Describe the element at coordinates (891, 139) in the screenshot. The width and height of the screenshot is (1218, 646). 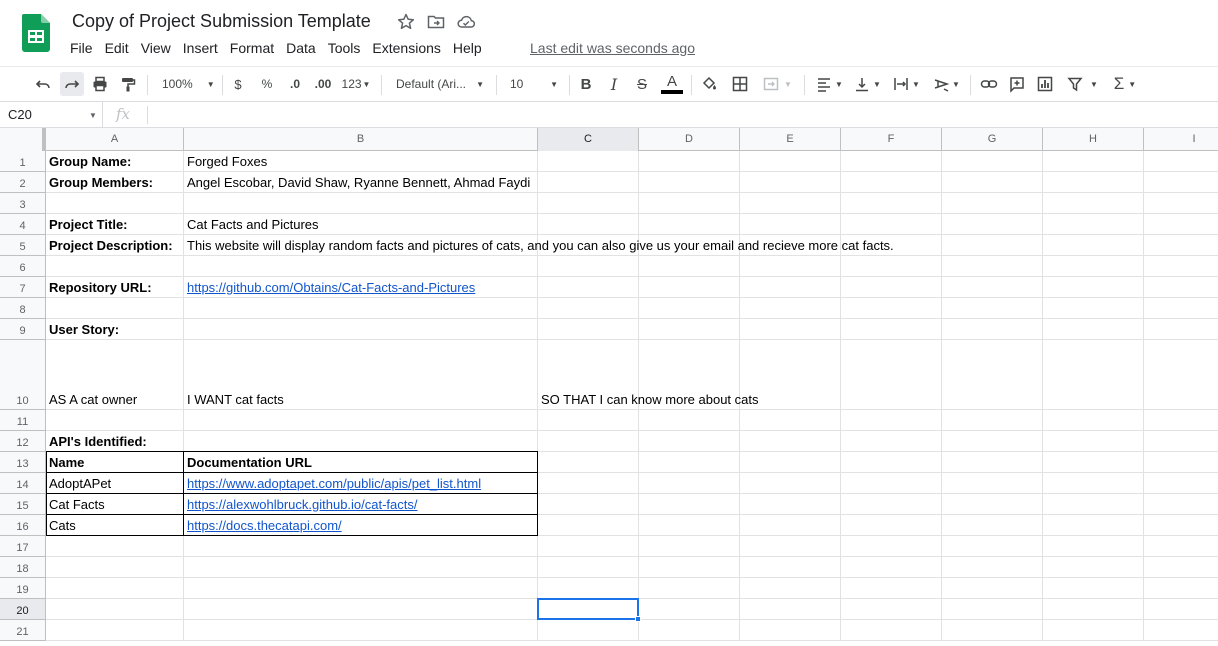
I see `column-header-f: F` at that location.